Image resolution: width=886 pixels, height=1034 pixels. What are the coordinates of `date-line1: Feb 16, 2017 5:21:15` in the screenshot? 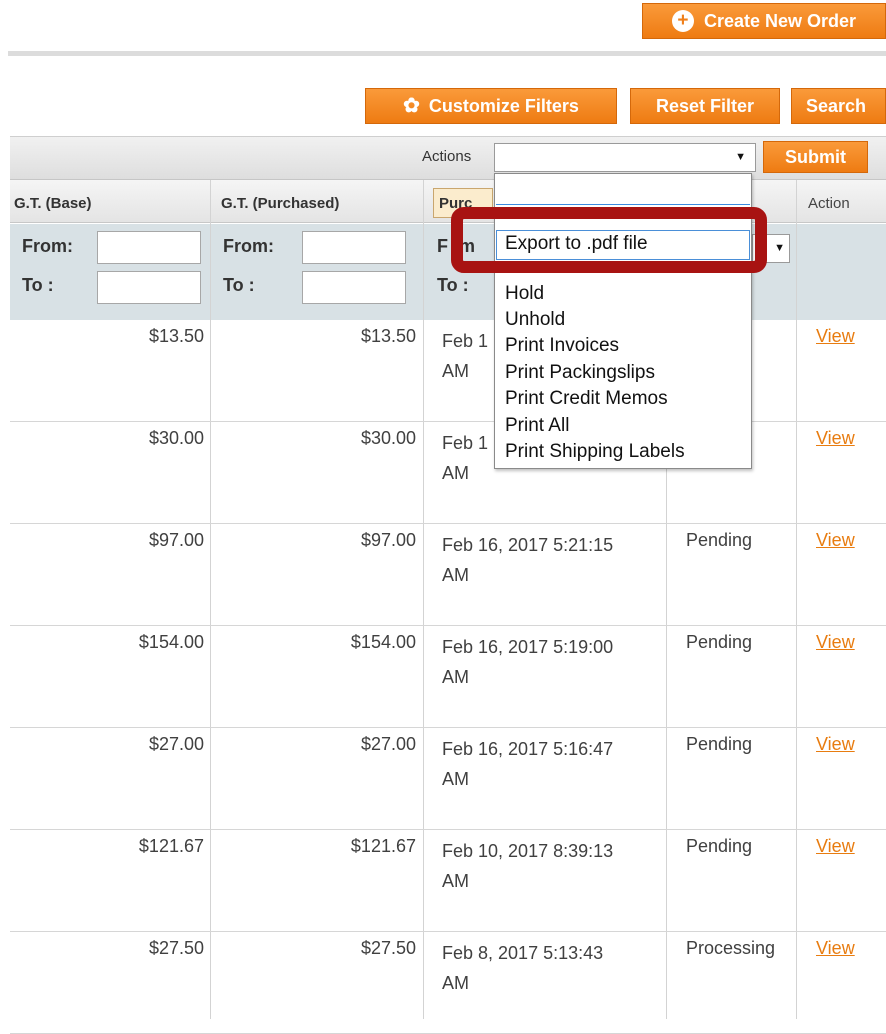 It's located at (528, 545).